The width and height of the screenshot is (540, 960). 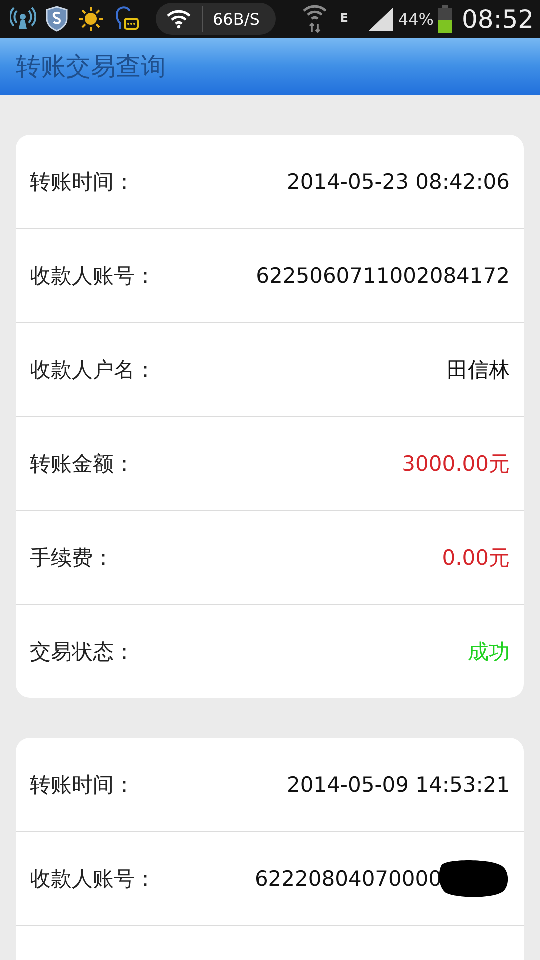 What do you see at coordinates (236, 19) in the screenshot?
I see `network-speed: 66B/S` at bounding box center [236, 19].